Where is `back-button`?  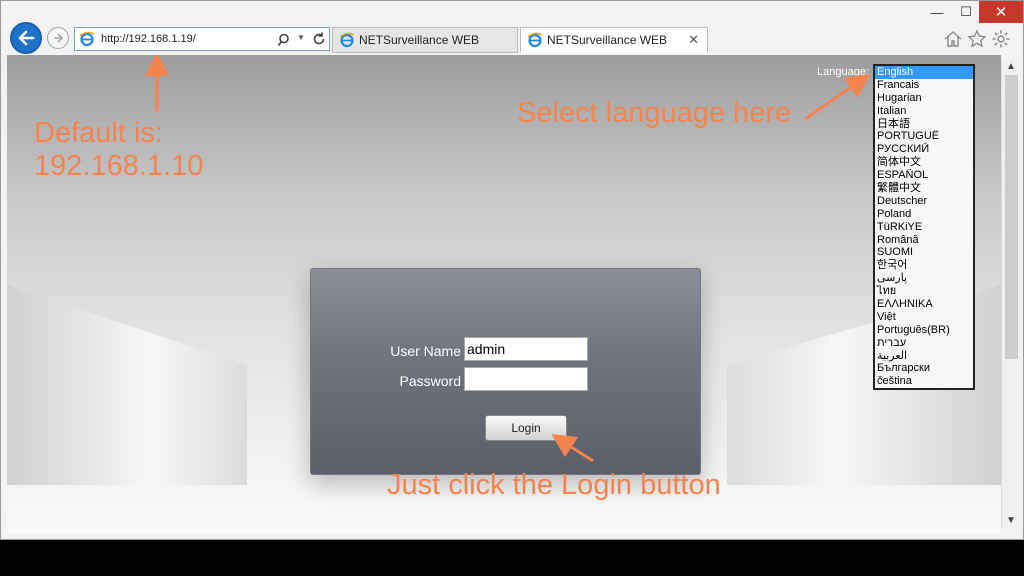
back-button is located at coordinates (26, 38).